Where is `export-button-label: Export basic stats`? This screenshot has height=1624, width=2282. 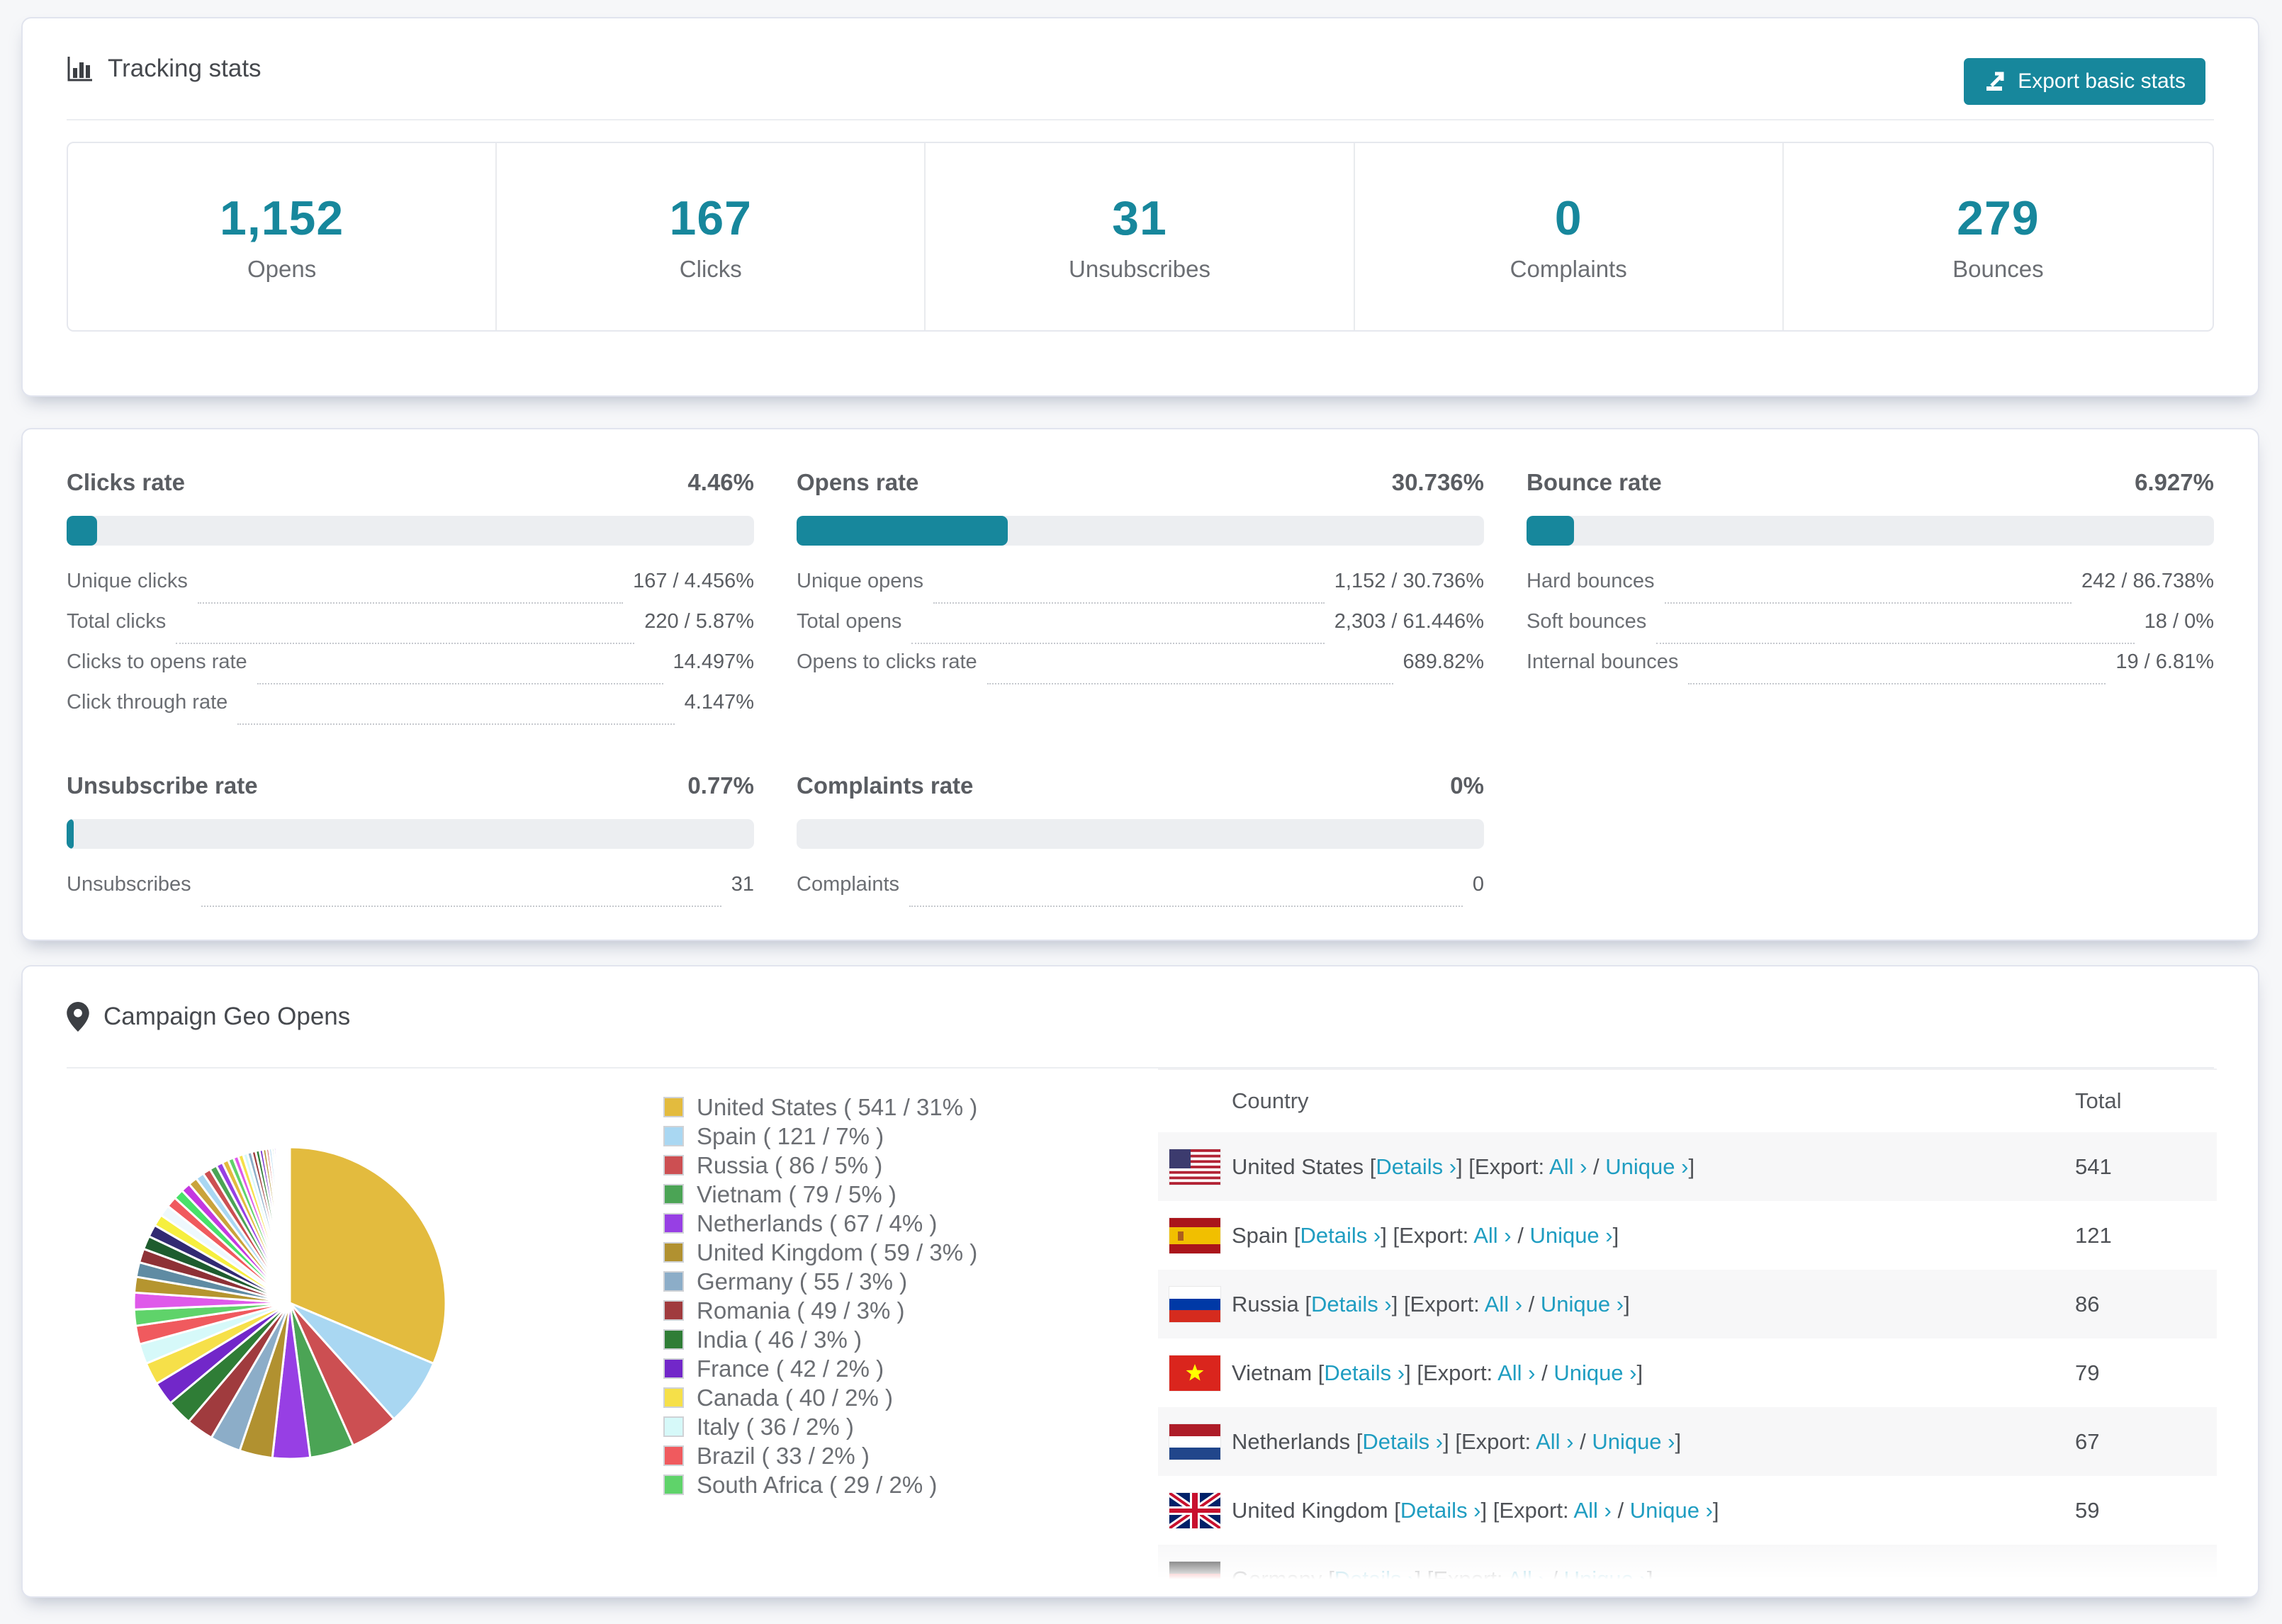 export-button-label: Export basic stats is located at coordinates (2102, 81).